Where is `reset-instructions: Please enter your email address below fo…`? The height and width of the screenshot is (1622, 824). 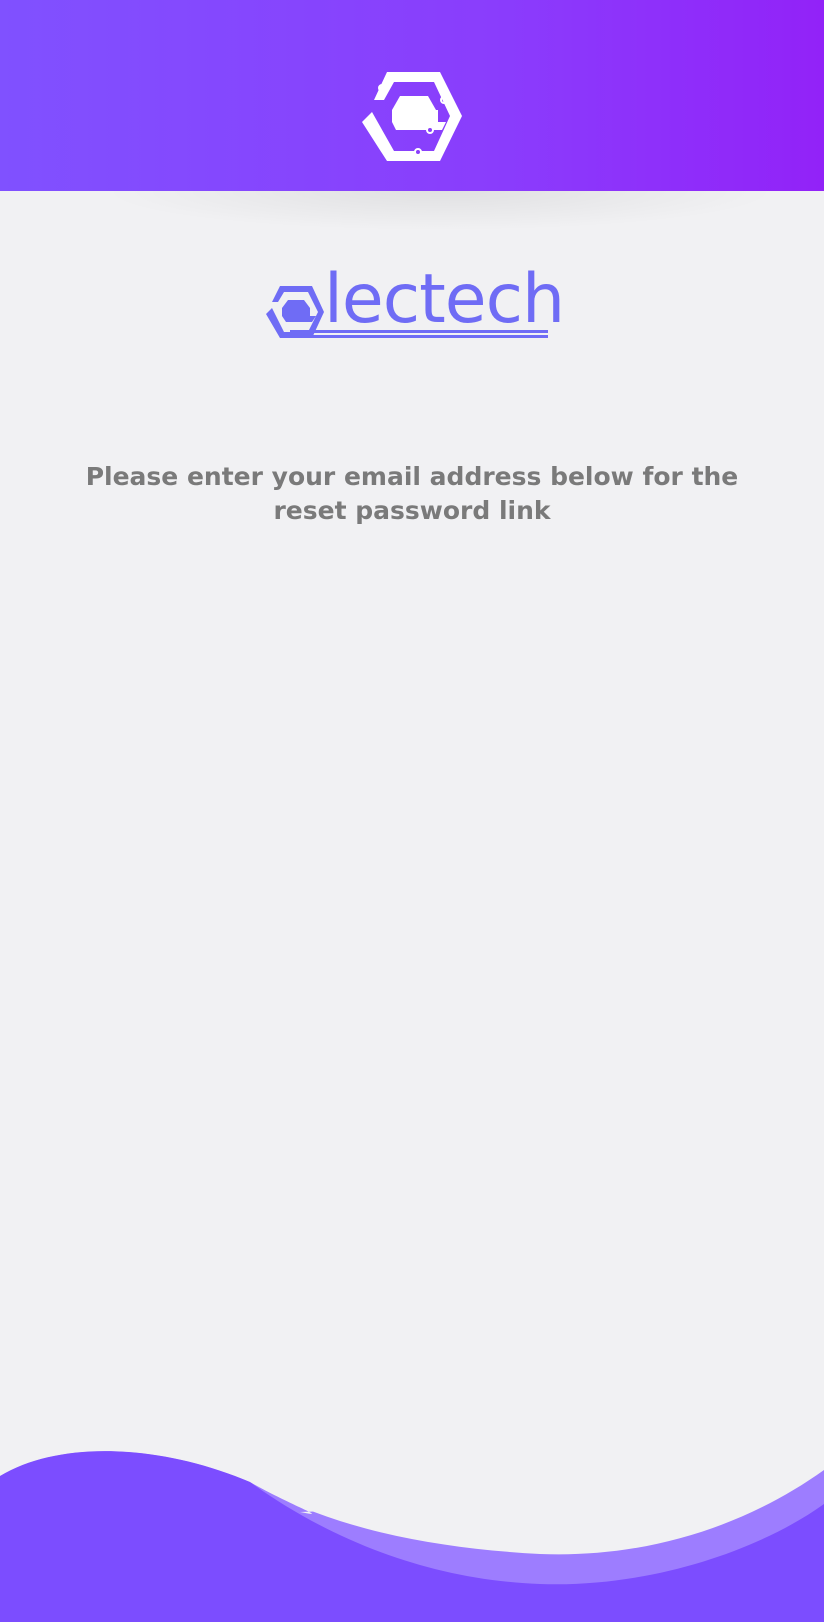 reset-instructions: Please enter your email address below fo… is located at coordinates (412, 493).